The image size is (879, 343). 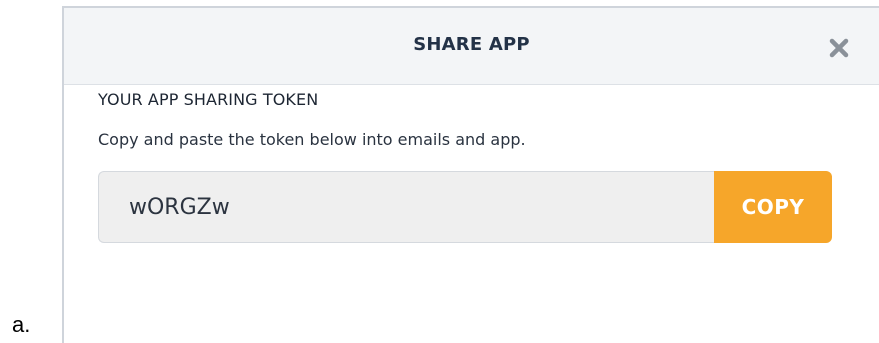 I want to click on close-button, so click(x=839, y=48).